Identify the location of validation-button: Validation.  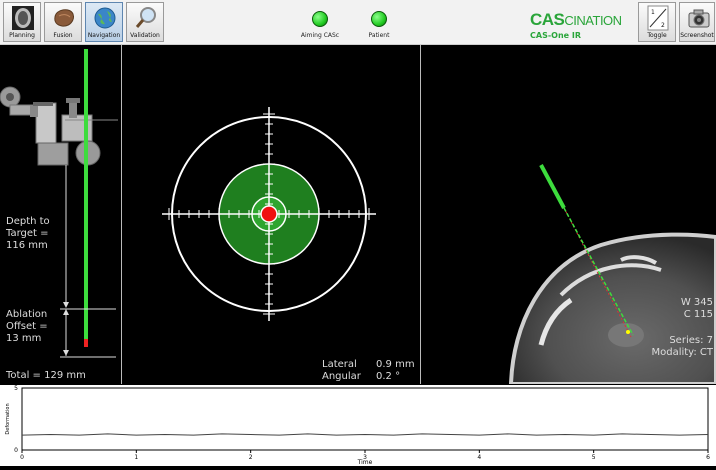
(145, 22).